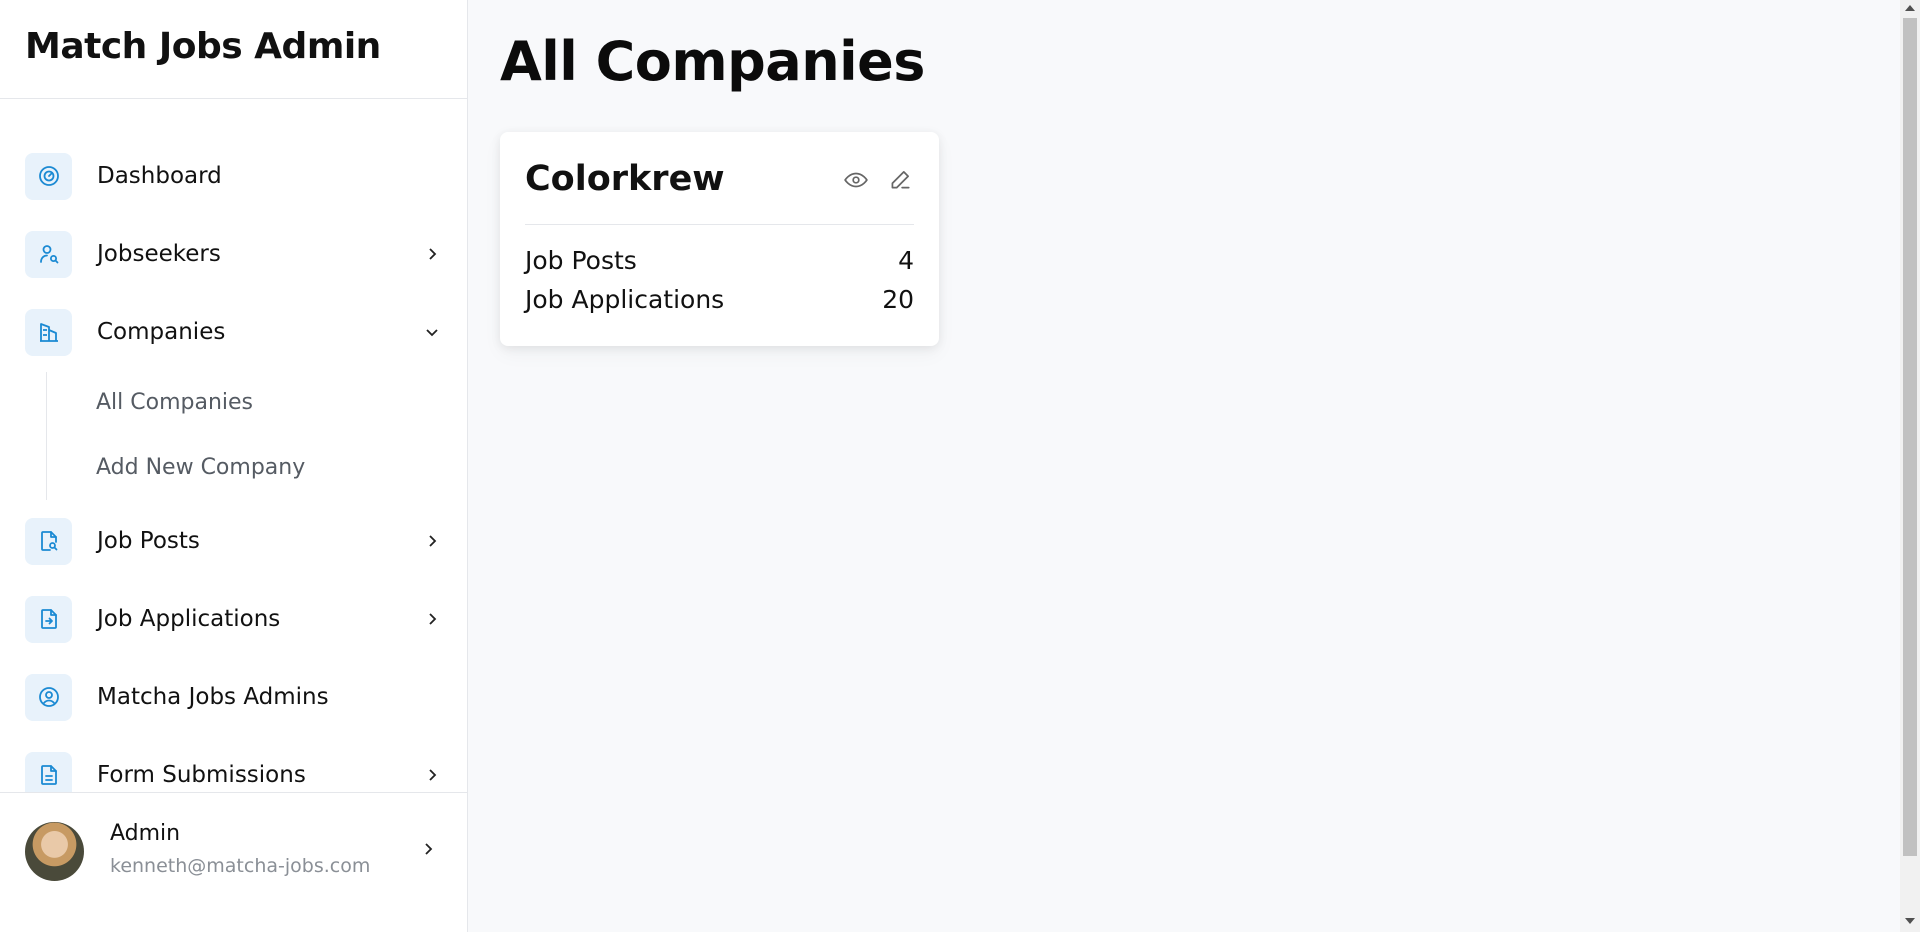  What do you see at coordinates (625, 299) in the screenshot?
I see `stat-label: Job Applications` at bounding box center [625, 299].